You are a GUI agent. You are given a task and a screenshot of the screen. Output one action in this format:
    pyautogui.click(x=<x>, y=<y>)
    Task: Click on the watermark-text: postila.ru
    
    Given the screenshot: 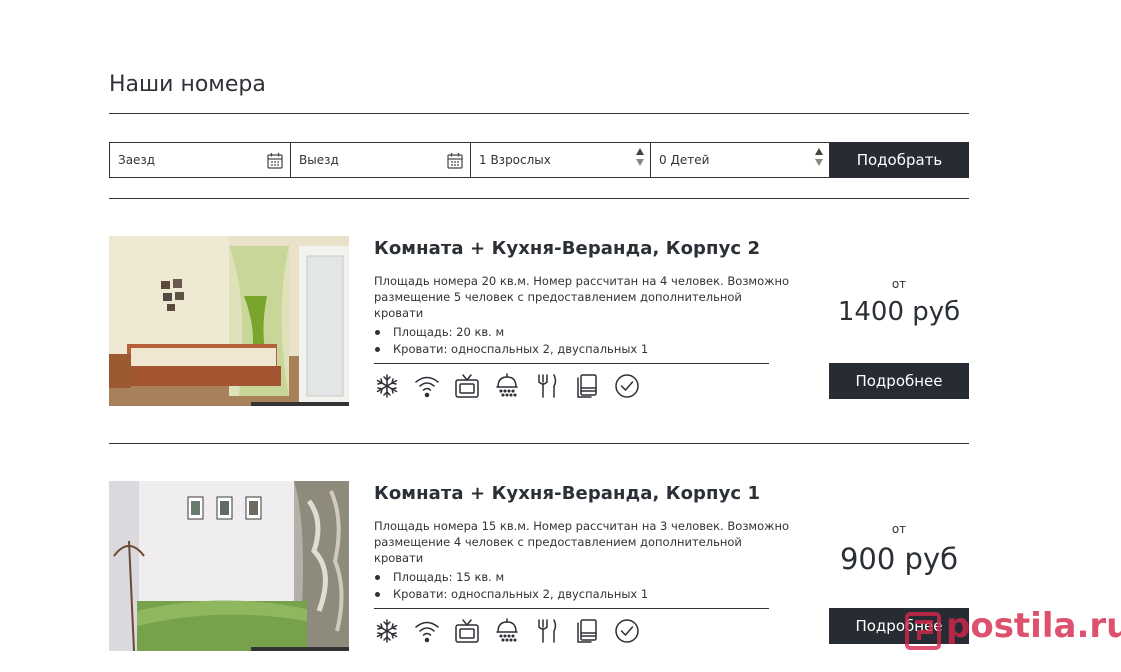 What is the action you would take?
    pyautogui.click(x=1033, y=626)
    